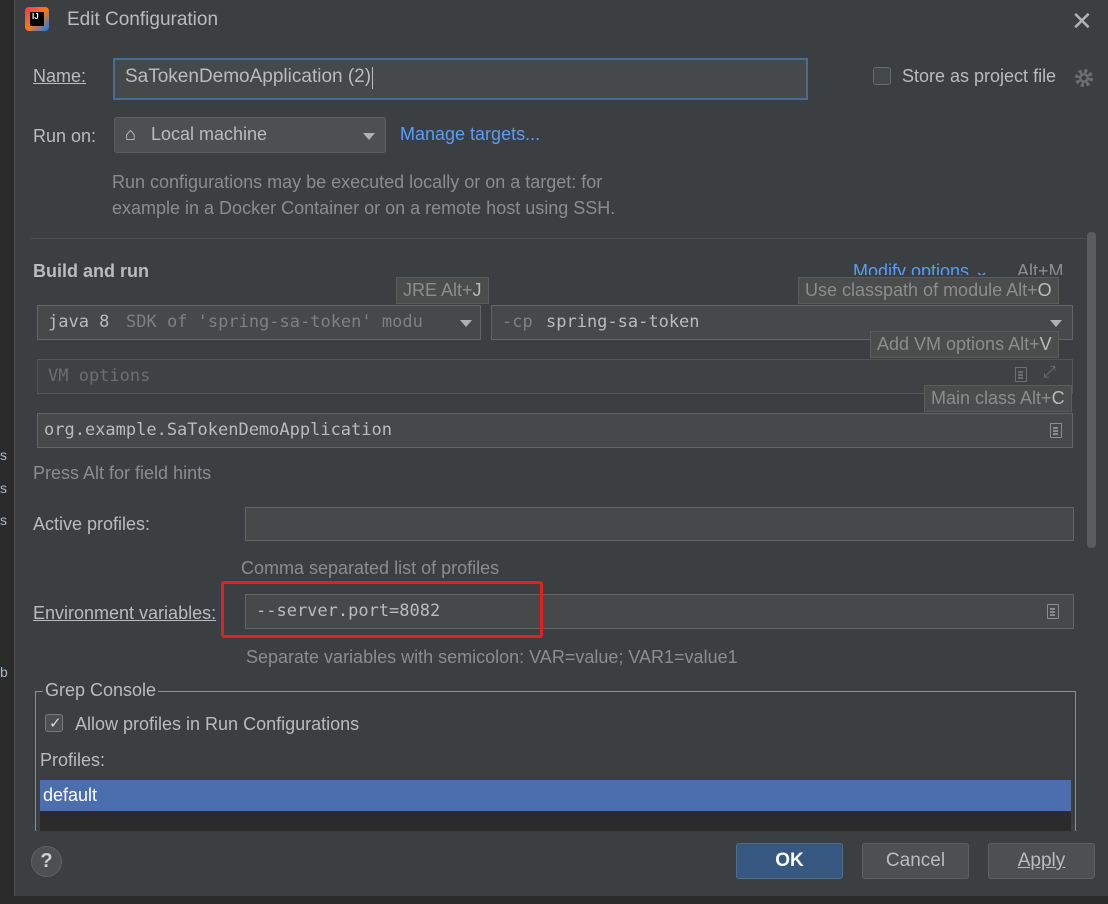 The height and width of the screenshot is (904, 1108). Describe the element at coordinates (130, 134) in the screenshot. I see `home-icon: ⌂` at that location.